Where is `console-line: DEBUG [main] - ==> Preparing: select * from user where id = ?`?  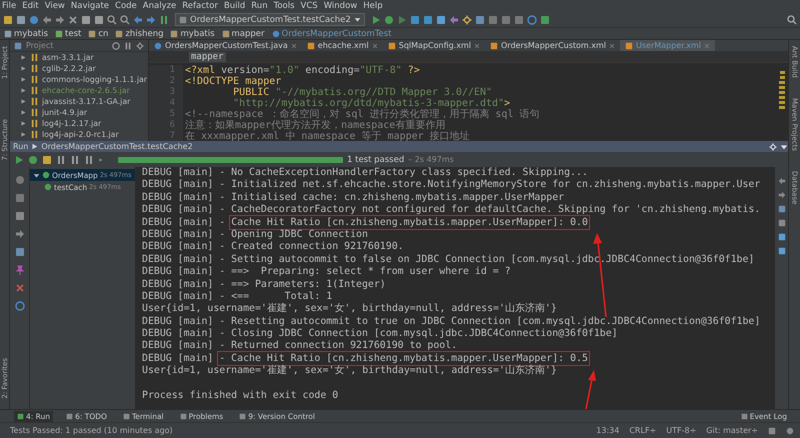 console-line: DEBUG [main] - ==> Preparing: select * from user where id = ? is located at coordinates (327, 272).